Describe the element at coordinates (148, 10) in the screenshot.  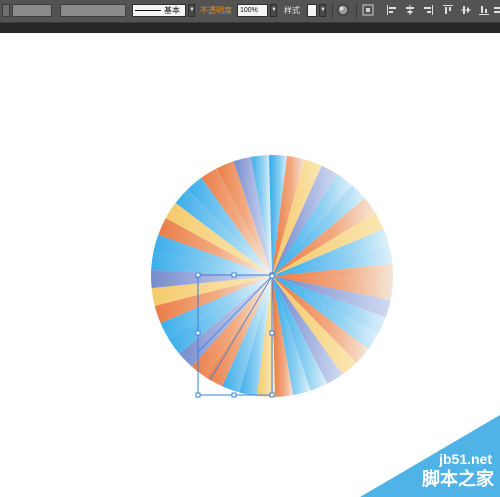
I see `stroke-line-preview` at that location.